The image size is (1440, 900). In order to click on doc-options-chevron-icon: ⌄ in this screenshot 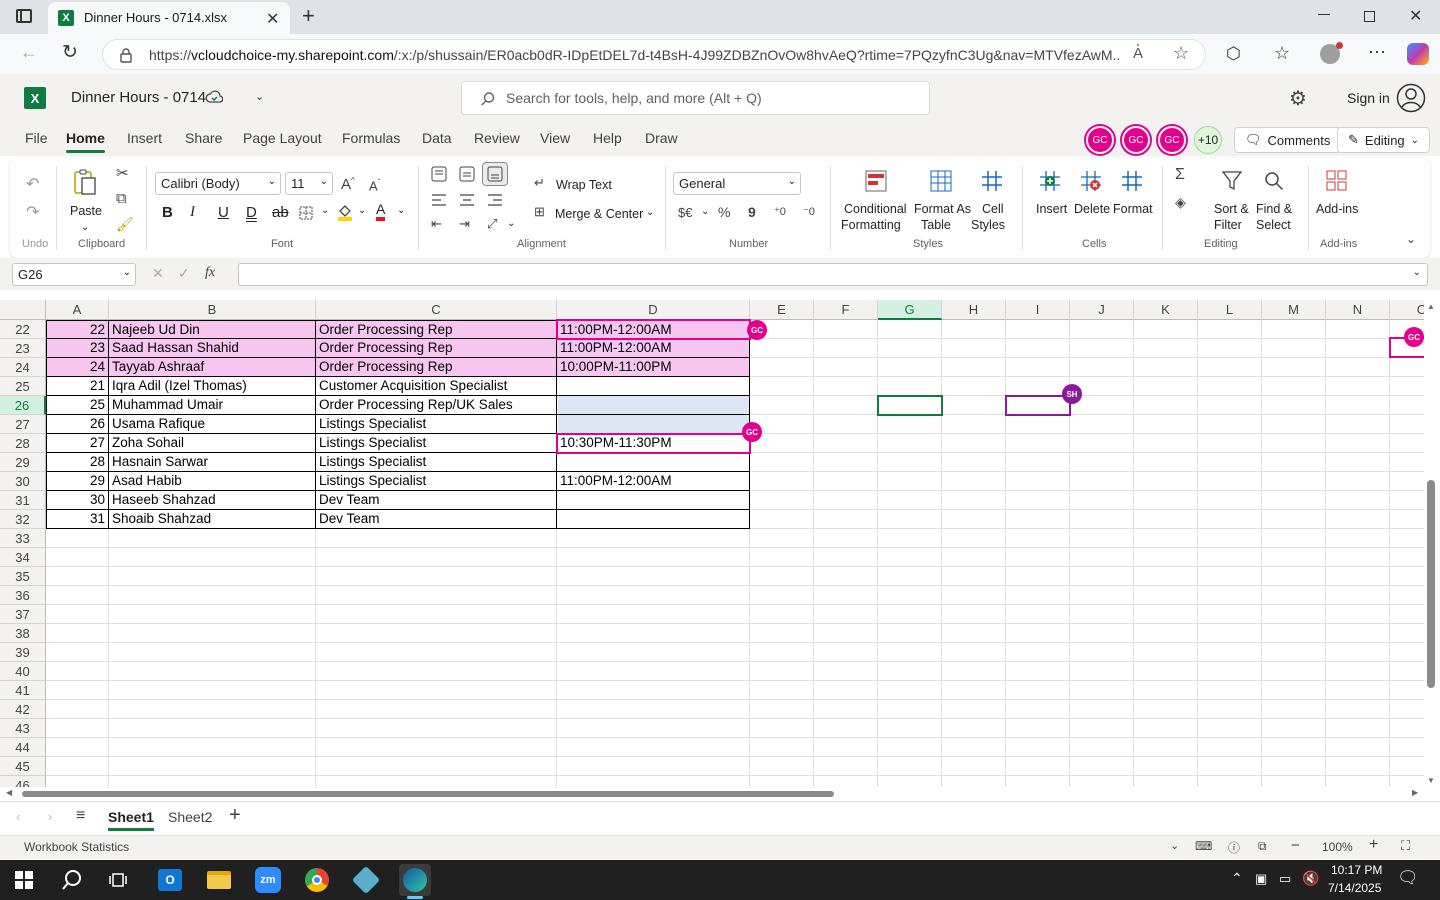, I will do `click(259, 96)`.